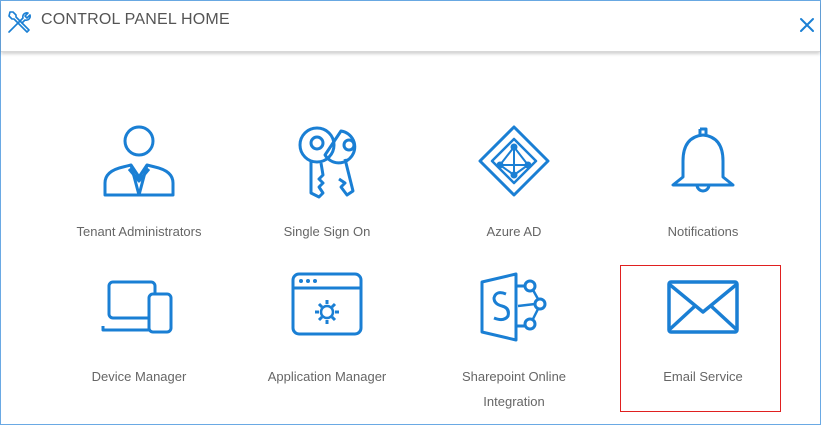 This screenshot has width=821, height=425. I want to click on tile-tenant-administrators: Tenant Administrators, so click(139, 191).